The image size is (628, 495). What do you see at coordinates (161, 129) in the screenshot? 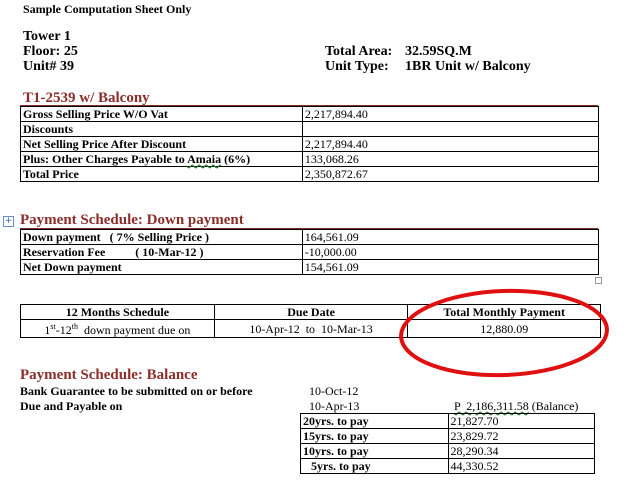
I see `table-cell-label: Discounts` at bounding box center [161, 129].